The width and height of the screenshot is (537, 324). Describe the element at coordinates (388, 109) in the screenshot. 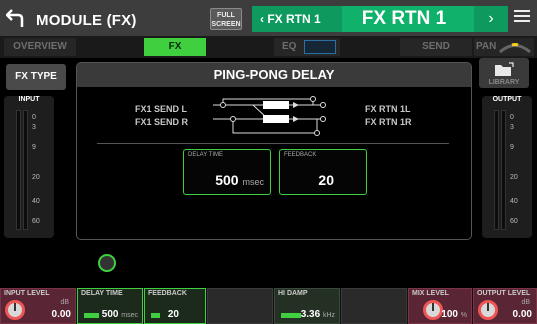

I see `fx-rtn-l-label: FX RTN 1L` at that location.